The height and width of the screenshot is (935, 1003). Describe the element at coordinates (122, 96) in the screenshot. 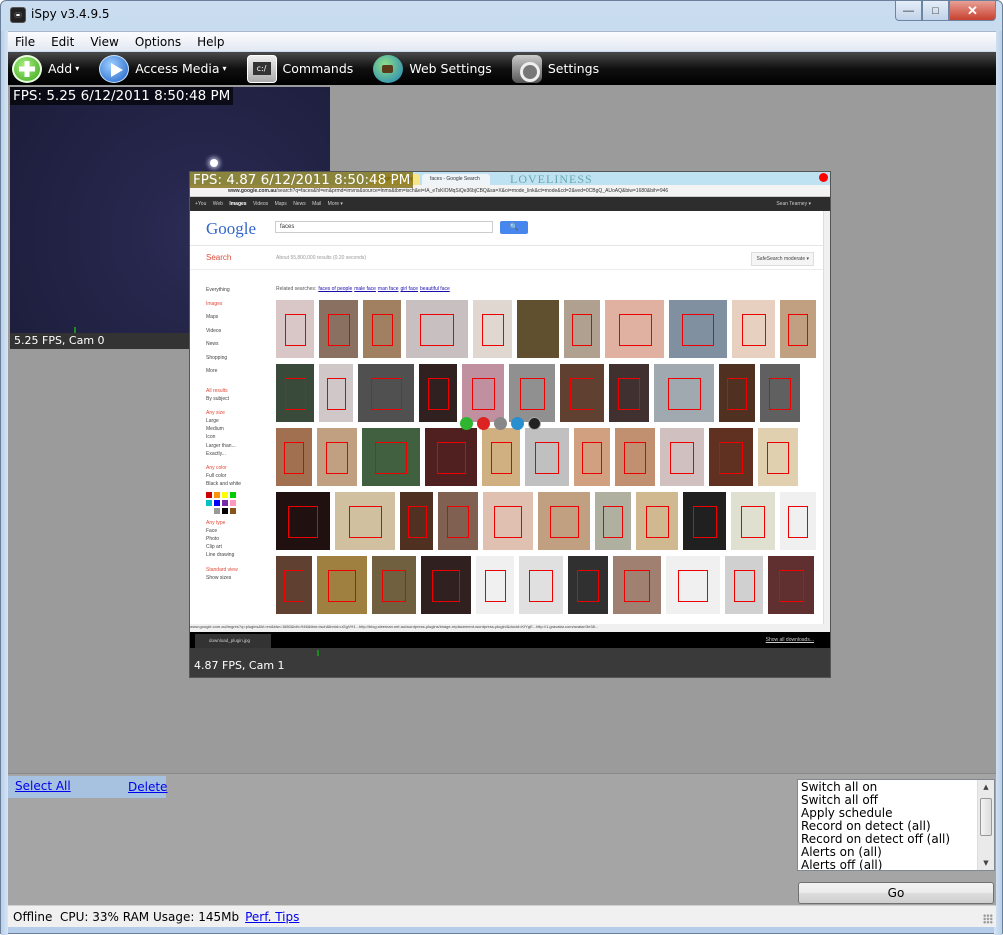

I see `camera-0-fps-overlay: FPS: 5.25 6/12/2011 8:50:48 PM` at that location.